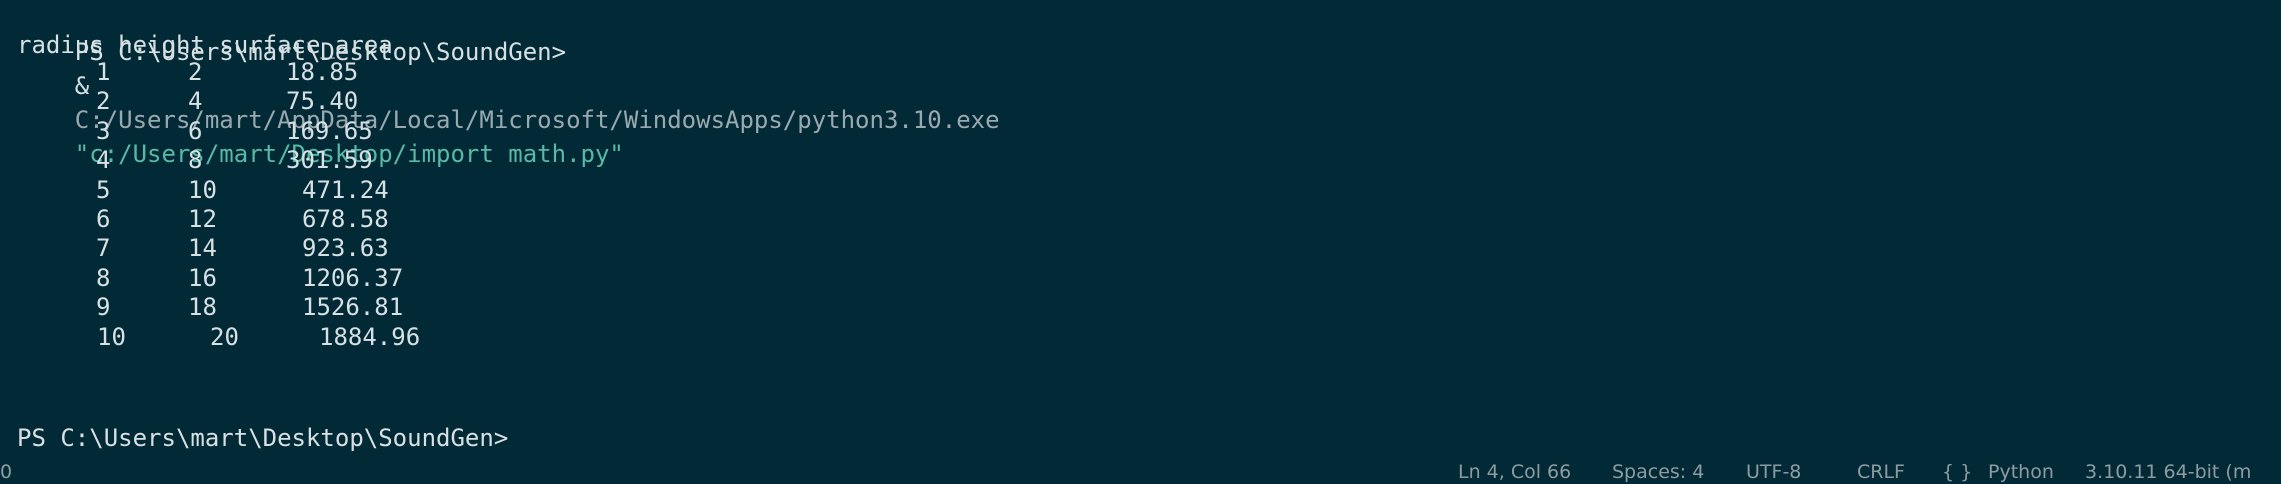 The width and height of the screenshot is (2281, 484). I want to click on braces-icon: { }, so click(1957, 472).